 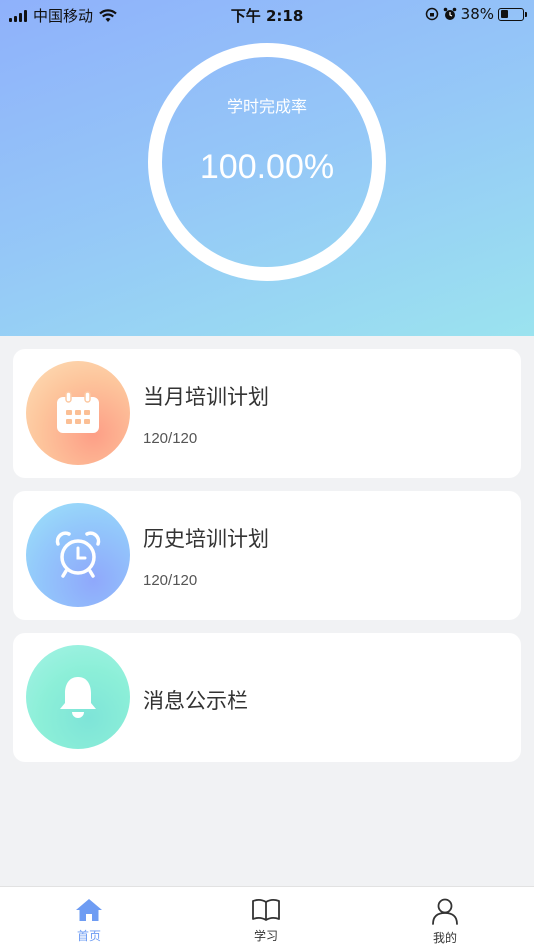 I want to click on tab-mine: 我的, so click(x=445, y=918).